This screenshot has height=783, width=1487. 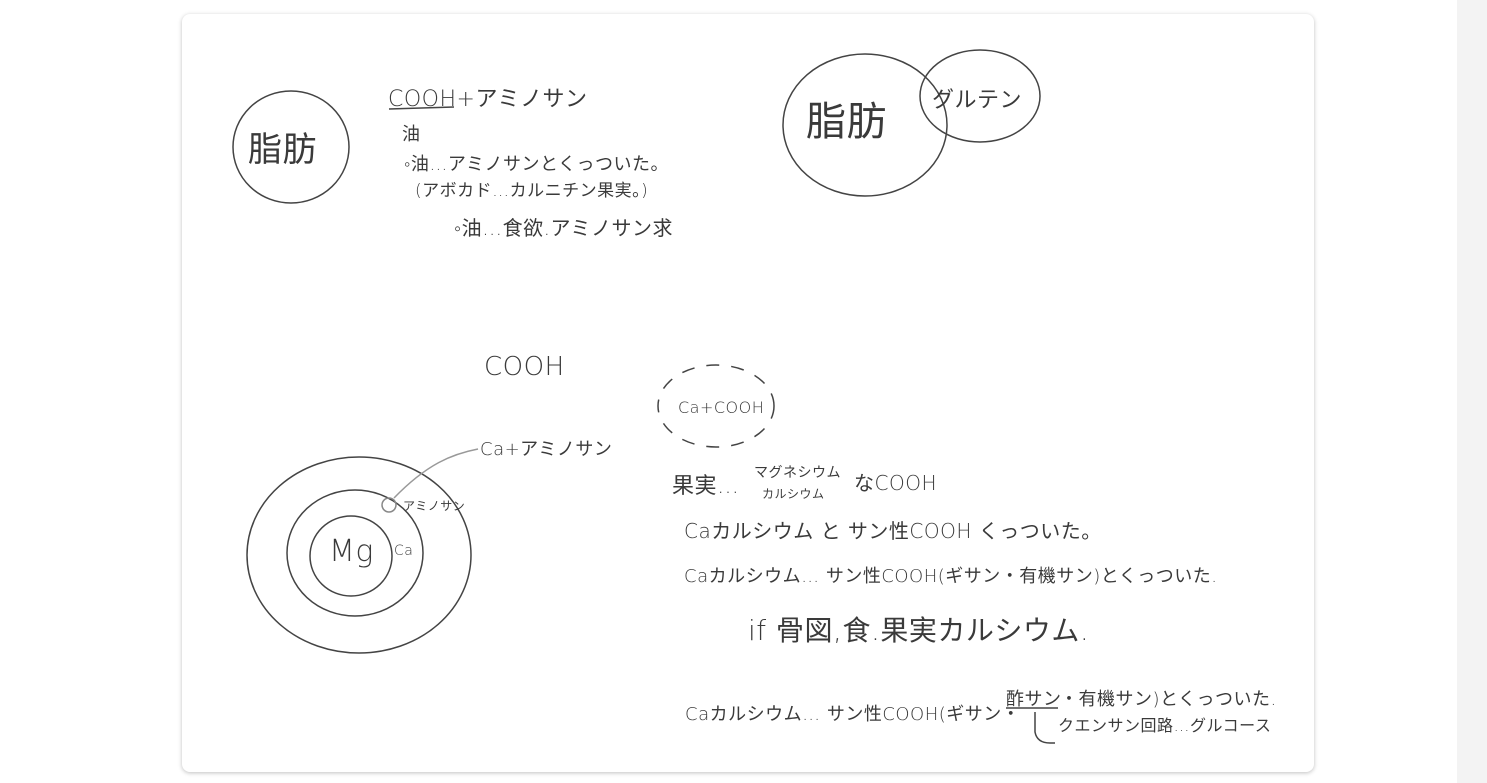 What do you see at coordinates (951, 576) in the screenshot?
I see `line-2: Caカルシウム… サン性COOH(ギサン・有機サン)とくっついた.` at bounding box center [951, 576].